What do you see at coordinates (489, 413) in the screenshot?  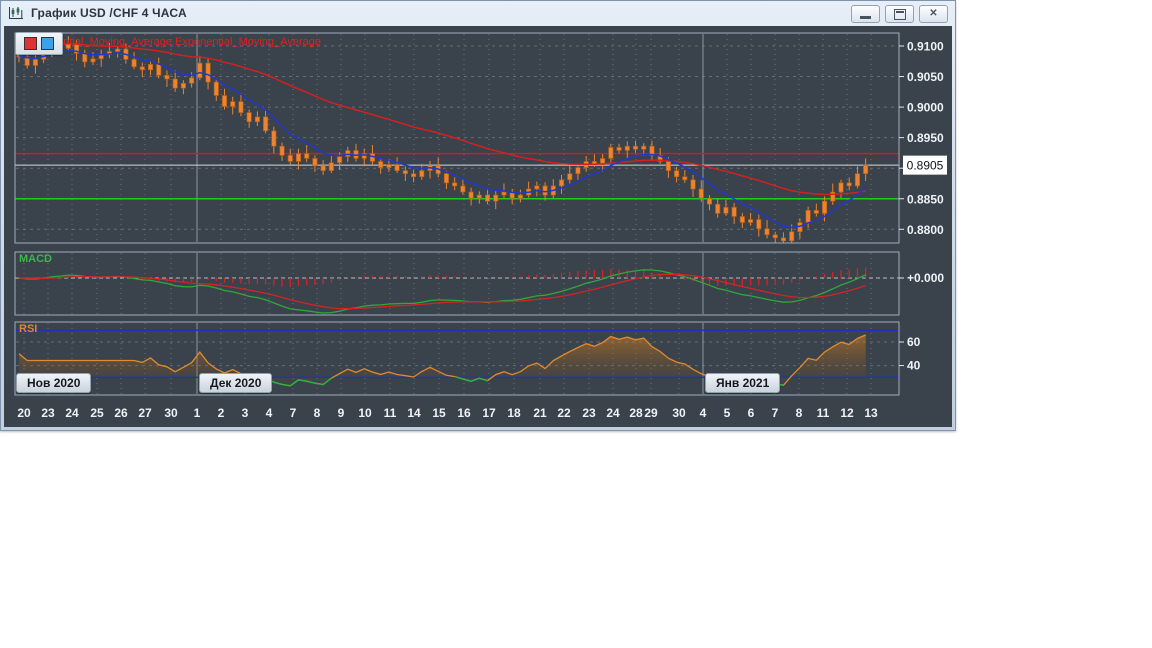 I see `svg-text: 17` at bounding box center [489, 413].